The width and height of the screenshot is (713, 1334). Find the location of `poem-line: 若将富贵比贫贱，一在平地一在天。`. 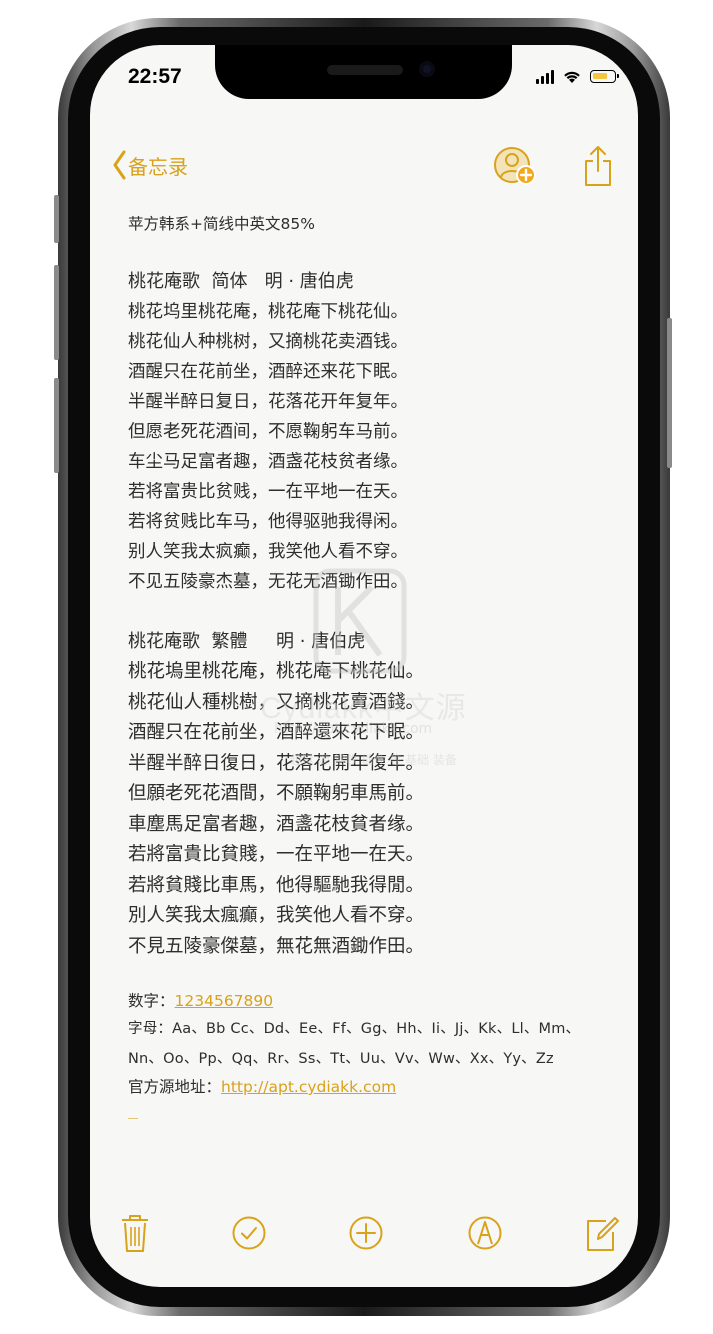

poem-line: 若将富贵比贫贱，一在平地一在天。 is located at coordinates (268, 492).